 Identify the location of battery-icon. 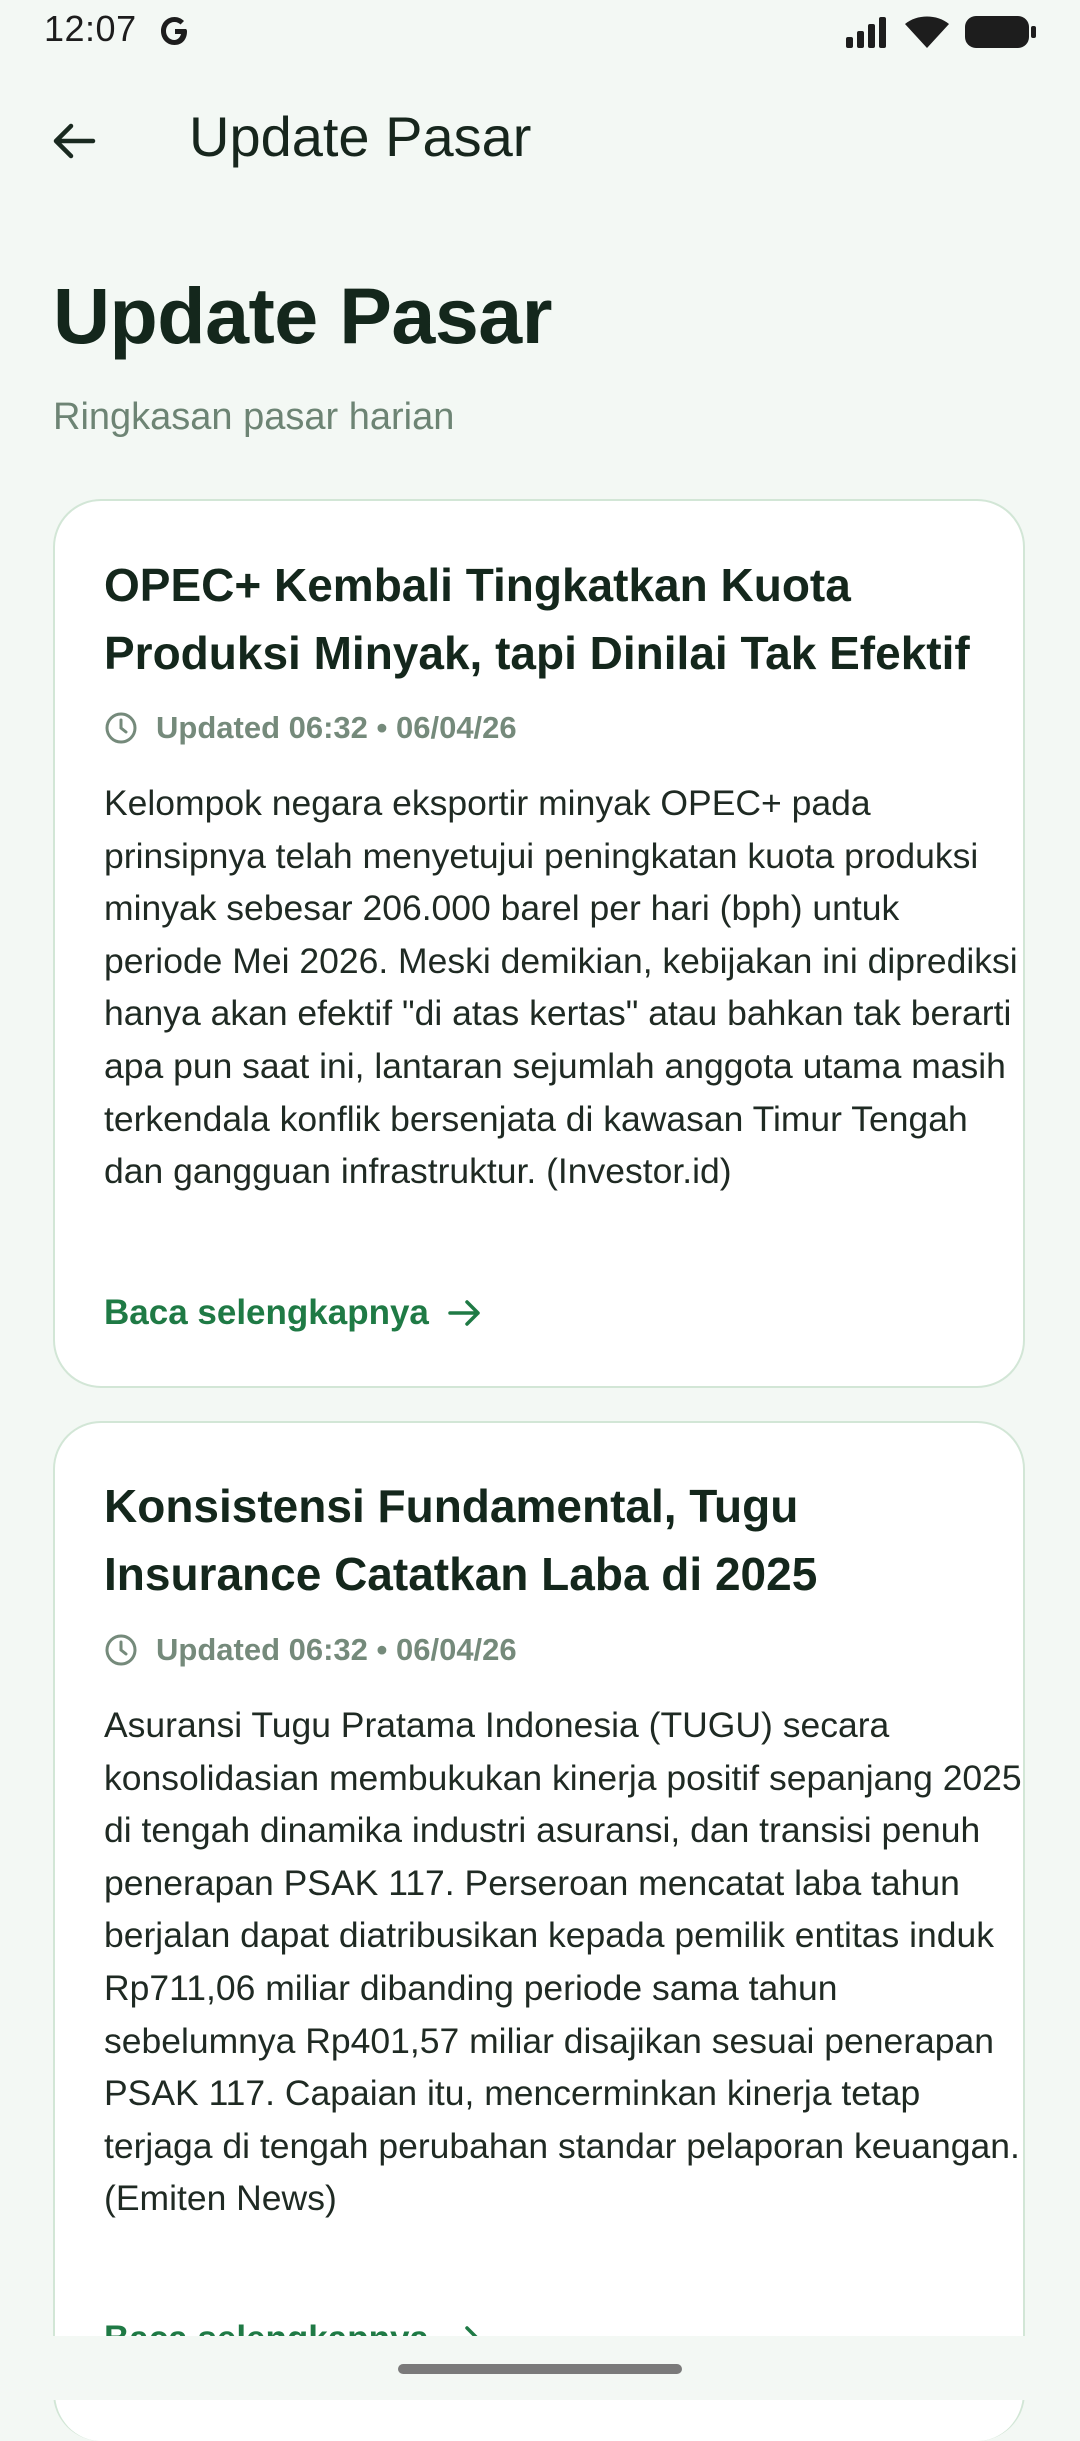
(1000, 32).